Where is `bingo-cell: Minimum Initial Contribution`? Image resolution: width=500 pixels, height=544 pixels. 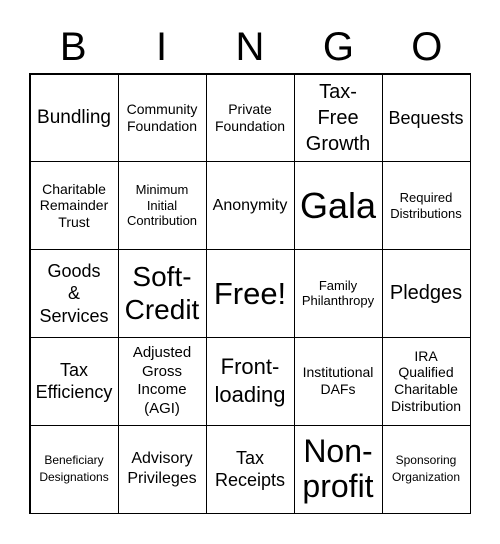
bingo-cell: Minimum Initial Contribution is located at coordinates (162, 206).